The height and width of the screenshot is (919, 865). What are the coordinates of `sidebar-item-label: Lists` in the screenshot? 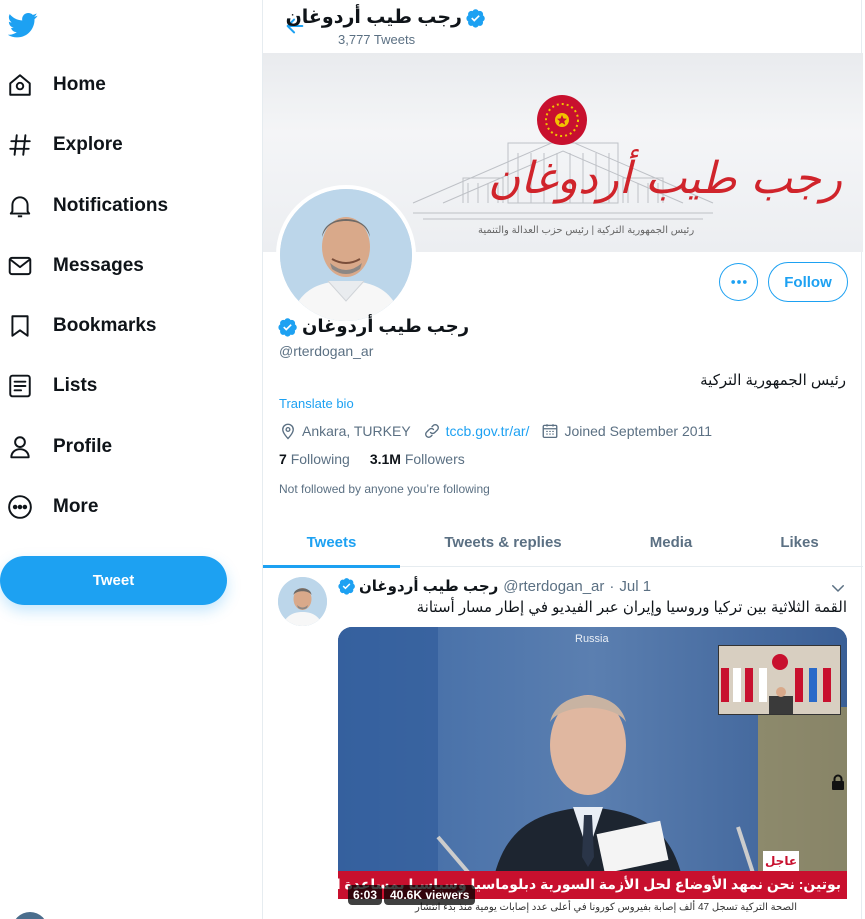 It's located at (75, 385).